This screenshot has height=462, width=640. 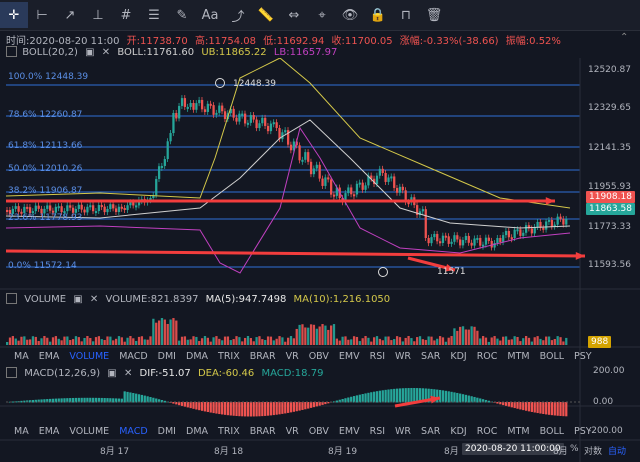 What do you see at coordinates (378, 15) in the screenshot?
I see `lock-icon: 🔒` at bounding box center [378, 15].